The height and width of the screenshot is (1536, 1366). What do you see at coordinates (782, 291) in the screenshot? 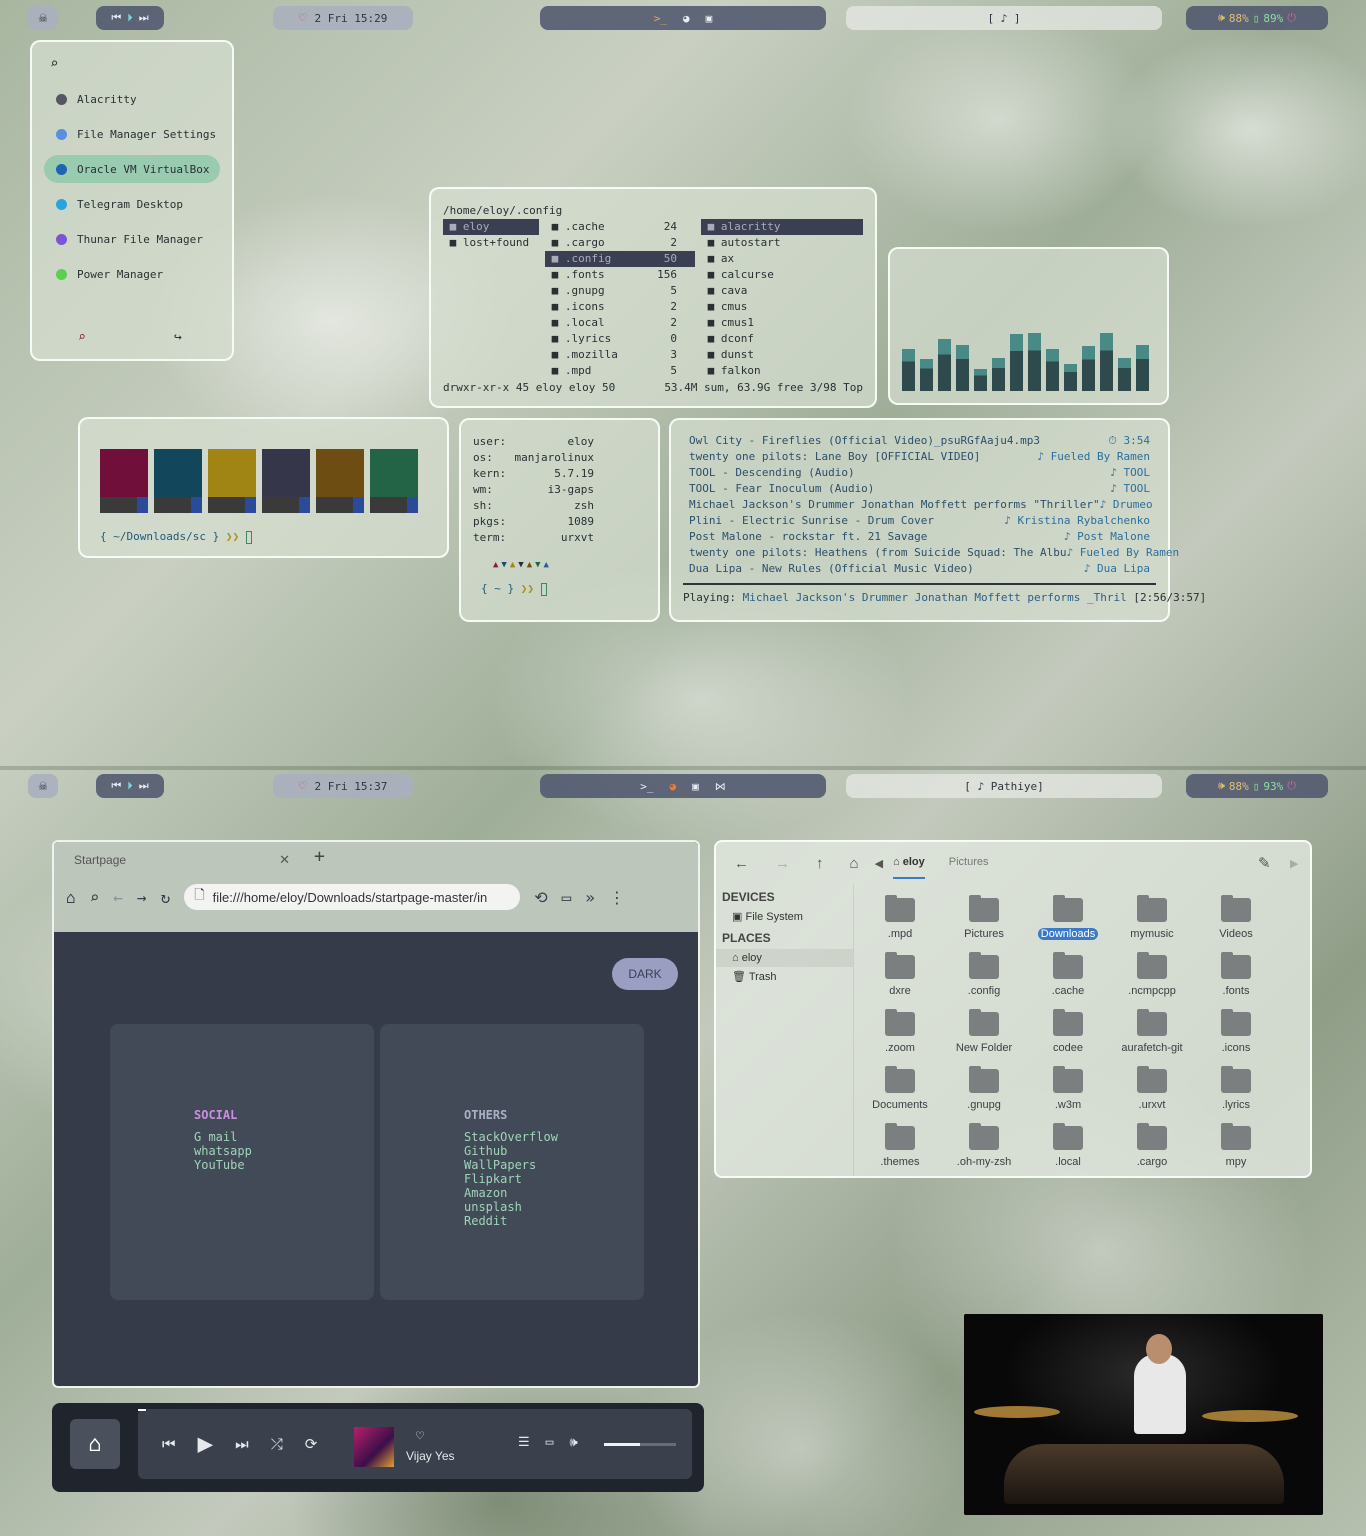
I see `ranger-entry: ■ cava` at bounding box center [782, 291].